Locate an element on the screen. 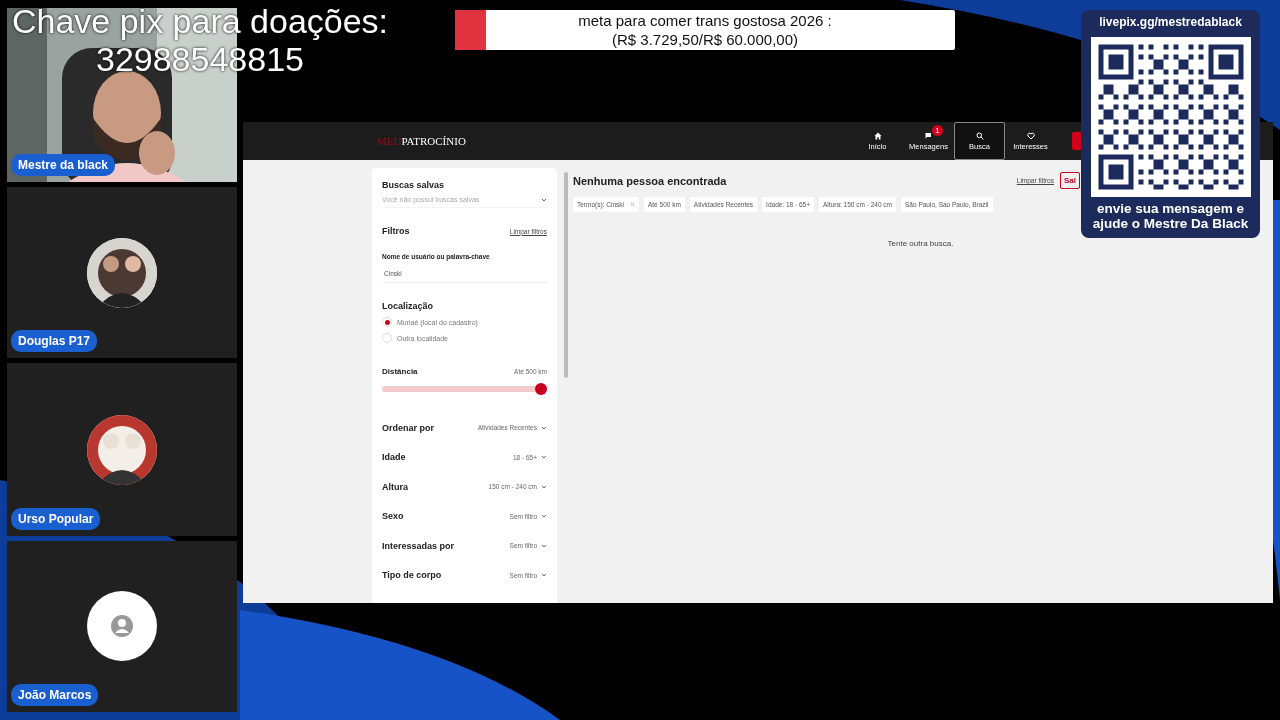 This screenshot has height=720, width=1280. participant-name: João Marcos is located at coordinates (55, 695).